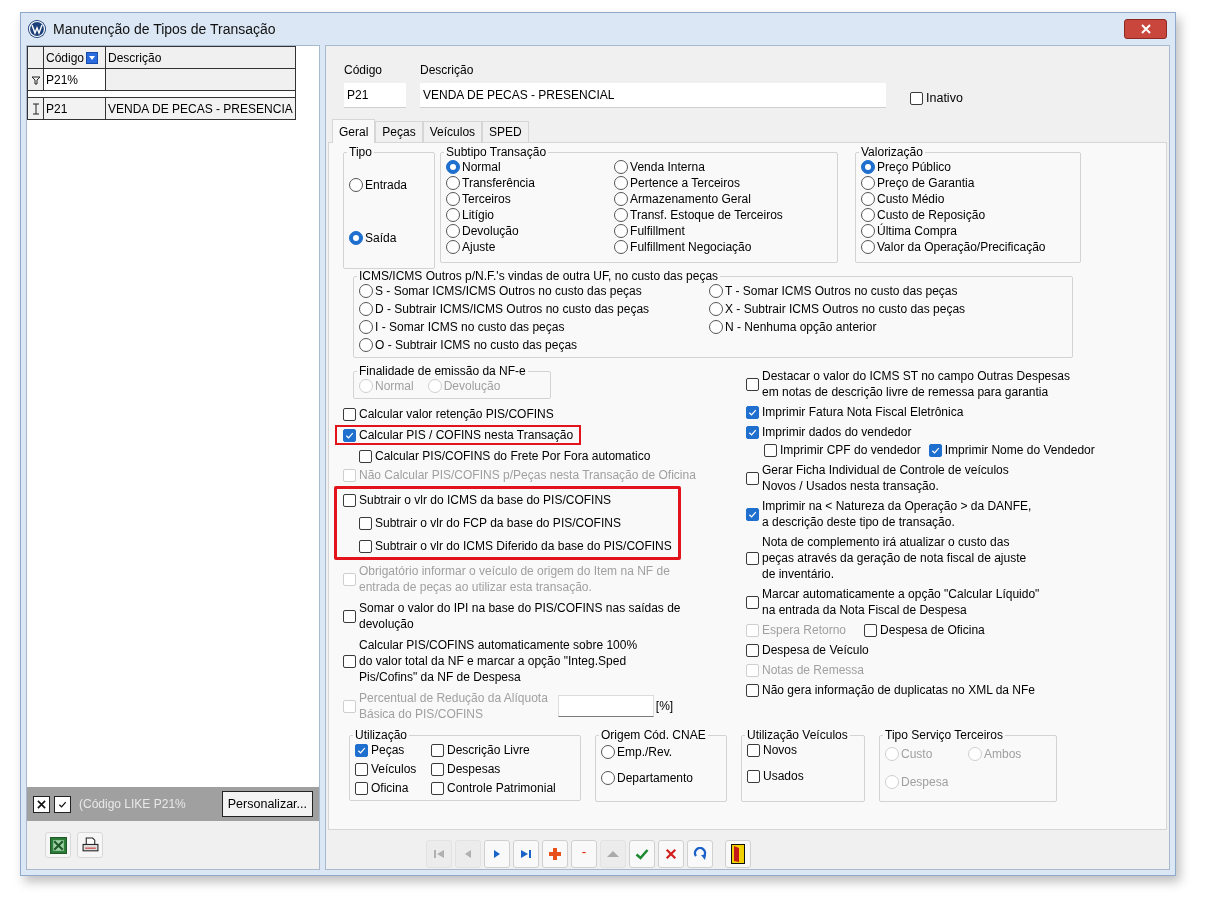 The image size is (1224, 922). What do you see at coordinates (968, 231) in the screenshot?
I see `radio-option: Última Compra` at bounding box center [968, 231].